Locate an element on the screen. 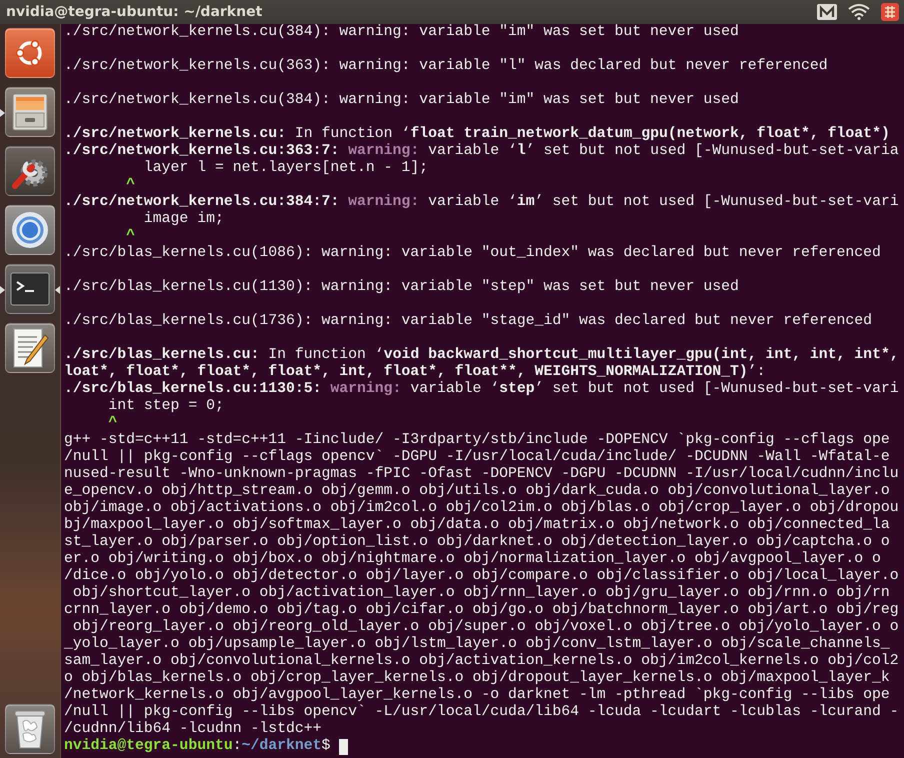 This screenshot has height=758, width=904. terminal-line: sam_layer.o obj/convolutional_kernels.o obj/activation_kernels.o obj/im2col_kernels.o obj/col2 is located at coordinates (481, 661).